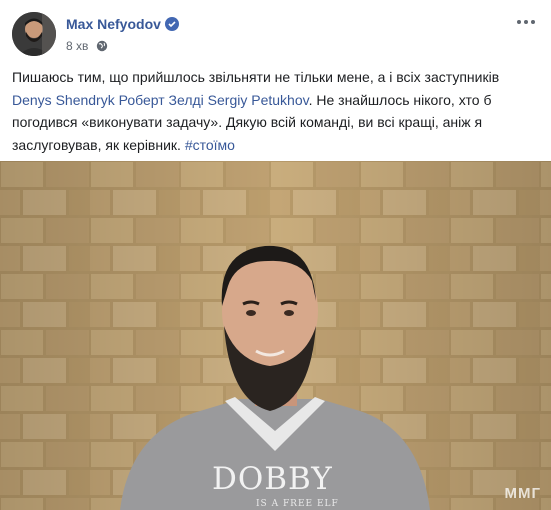 The image size is (551, 510). Describe the element at coordinates (258, 100) in the screenshot. I see `mention-link: Sergiy Petukhov` at that location.